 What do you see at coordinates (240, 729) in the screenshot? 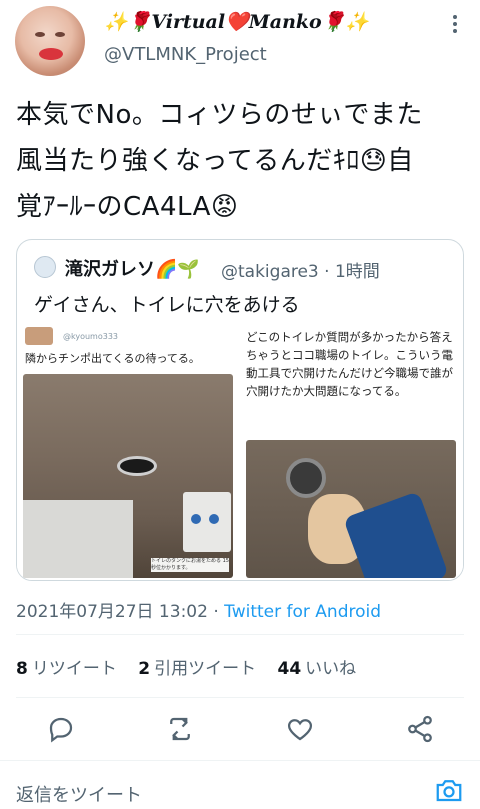
I see `tweet-actions` at bounding box center [240, 729].